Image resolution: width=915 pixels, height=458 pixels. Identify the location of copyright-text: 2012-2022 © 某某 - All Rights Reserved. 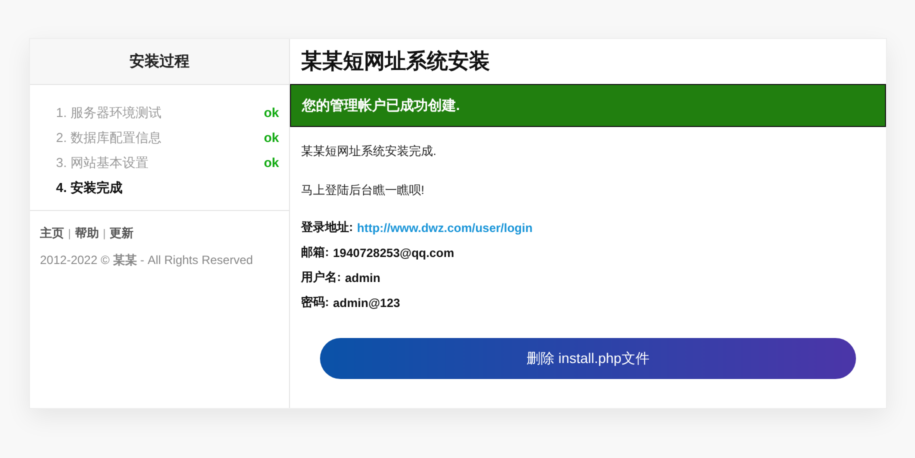
(147, 260).